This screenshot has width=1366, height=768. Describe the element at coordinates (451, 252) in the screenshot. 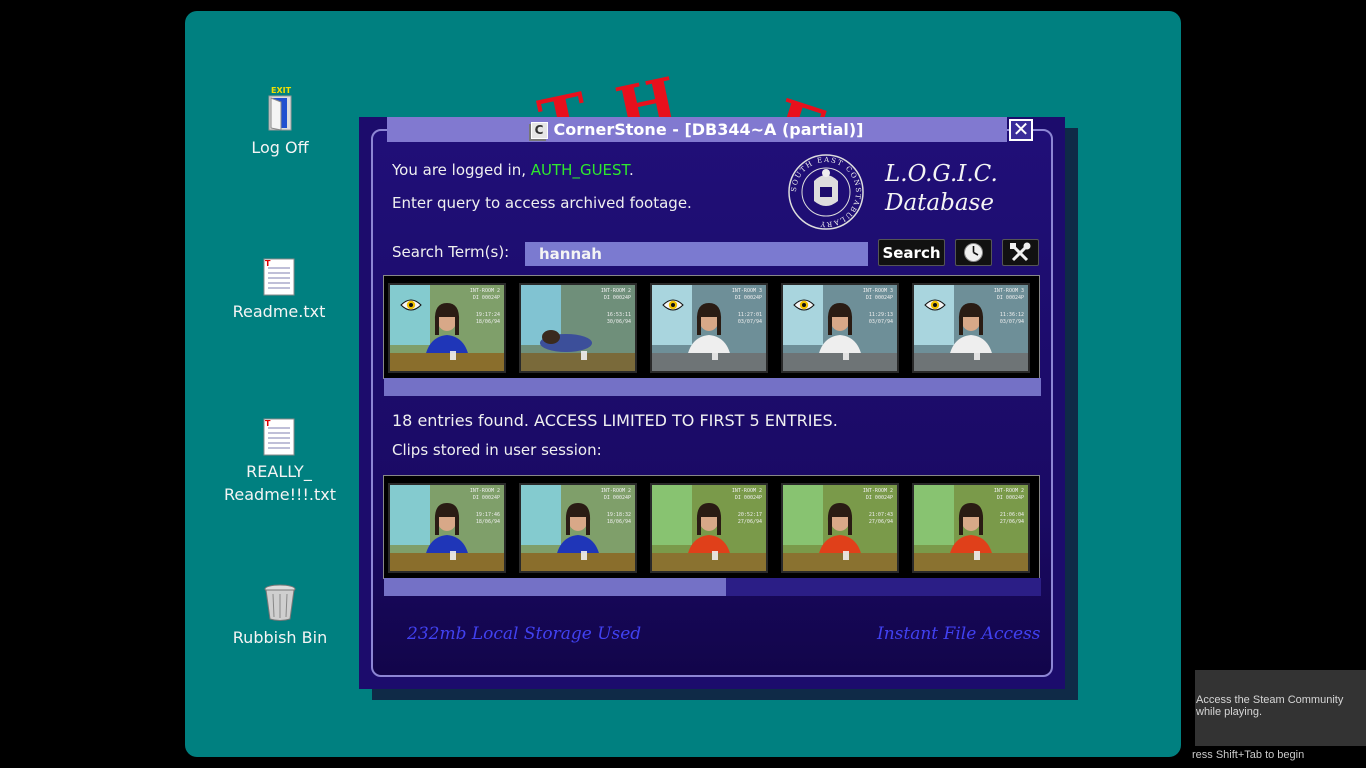

I see `search-label: Search Term(s):` at that location.